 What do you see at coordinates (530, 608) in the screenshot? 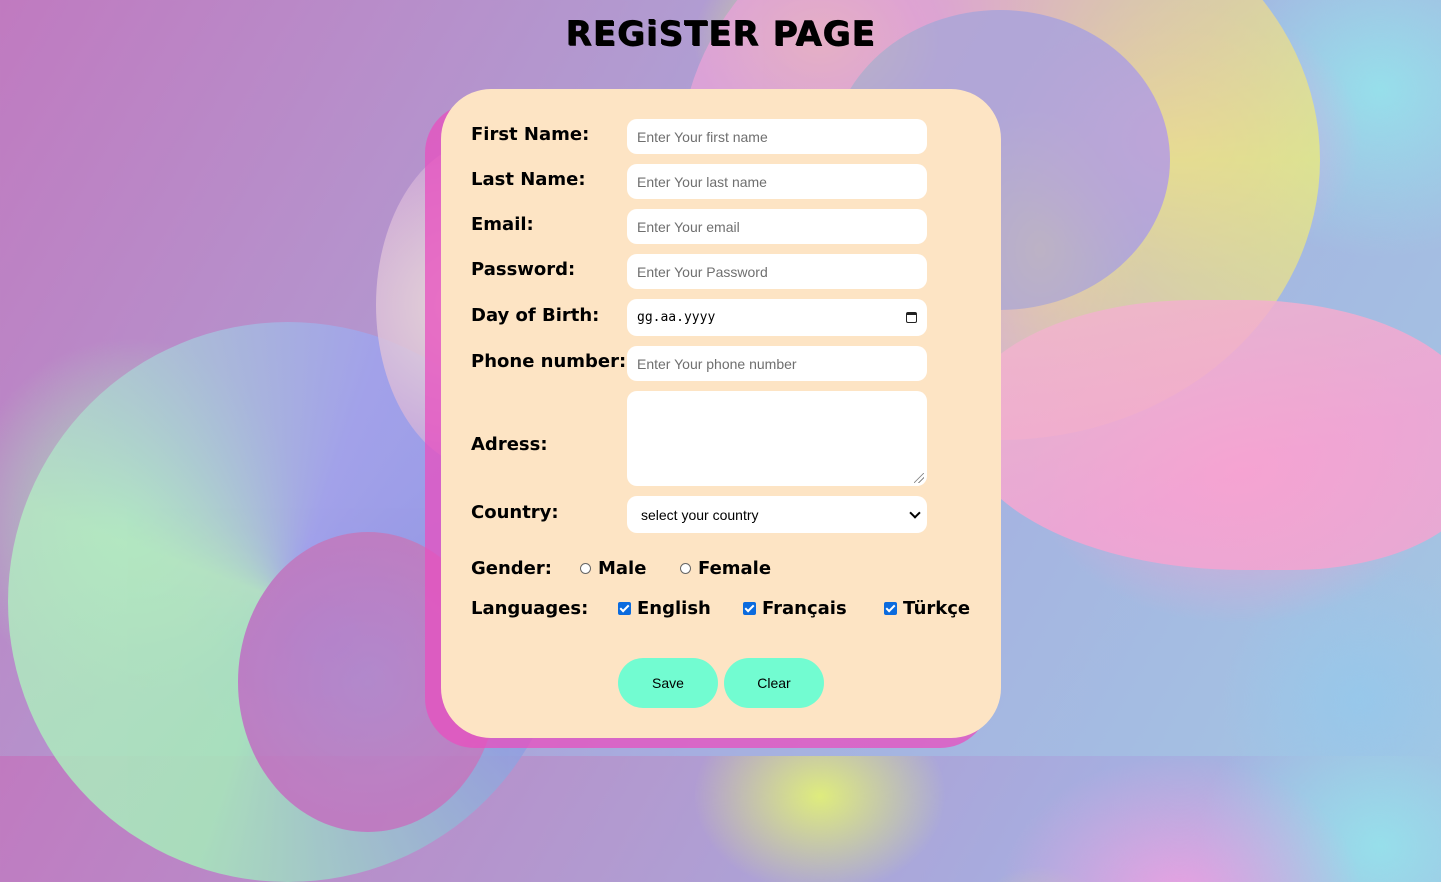
I see `languages-label: Languages:` at bounding box center [530, 608].